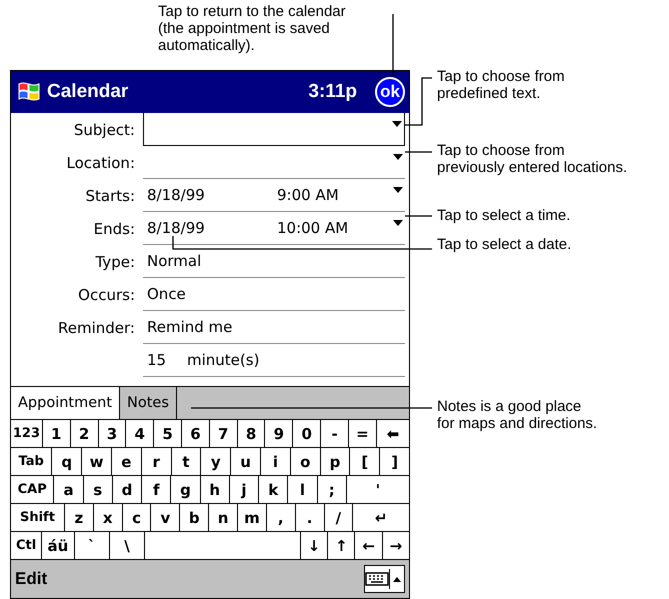 Image resolution: width=669 pixels, height=599 pixels. Describe the element at coordinates (27, 433) in the screenshot. I see `keyboard-key: 123` at that location.